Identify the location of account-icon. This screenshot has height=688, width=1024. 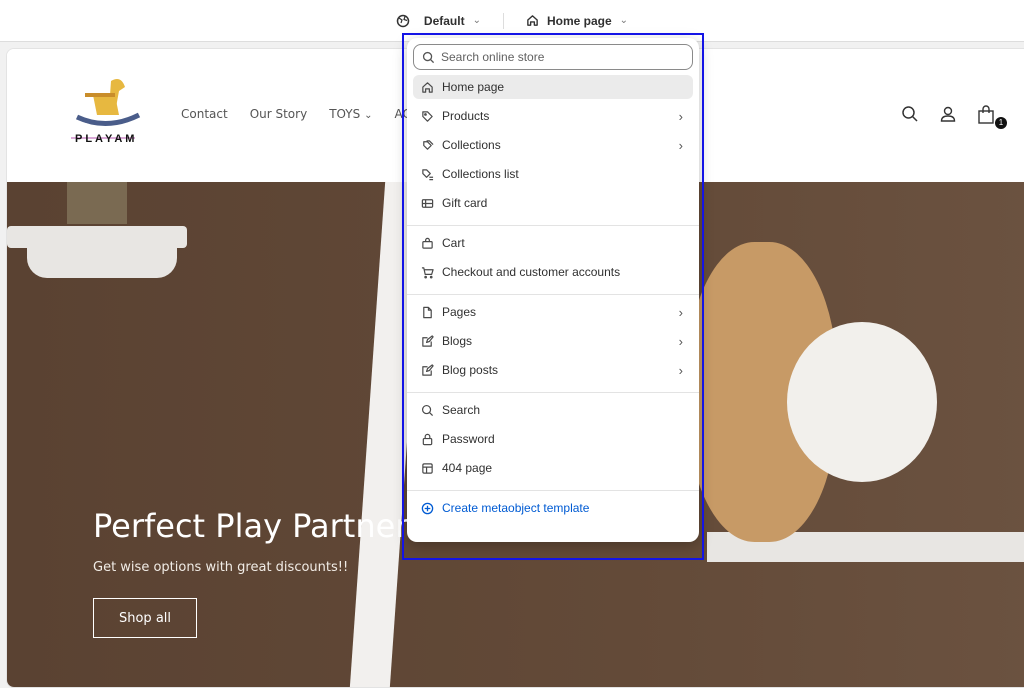
(948, 115).